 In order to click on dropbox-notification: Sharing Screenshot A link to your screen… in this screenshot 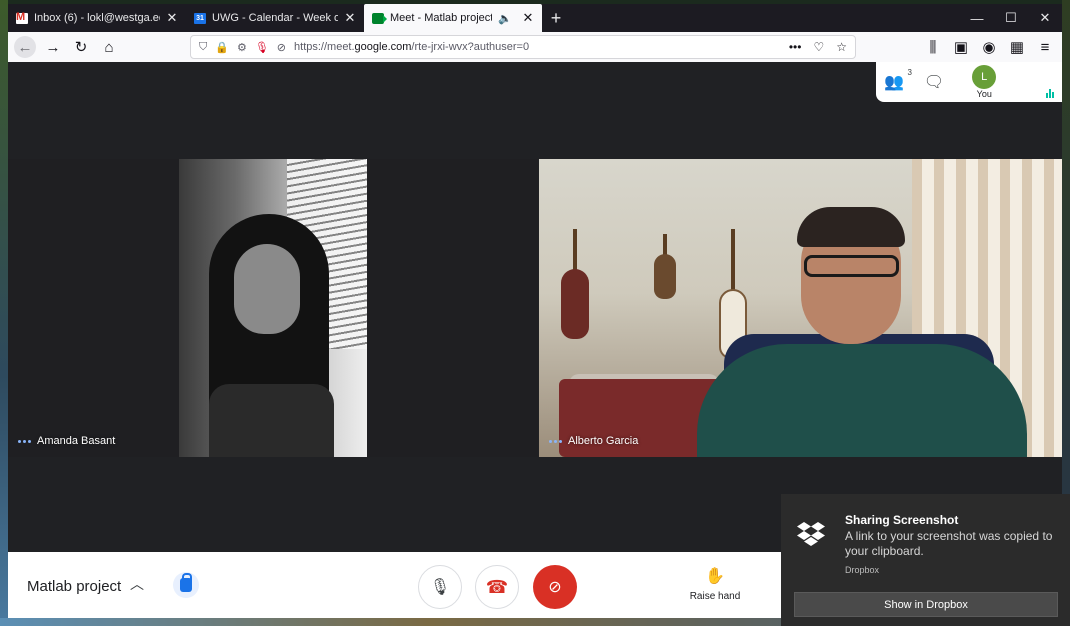, I will do `click(925, 560)`.